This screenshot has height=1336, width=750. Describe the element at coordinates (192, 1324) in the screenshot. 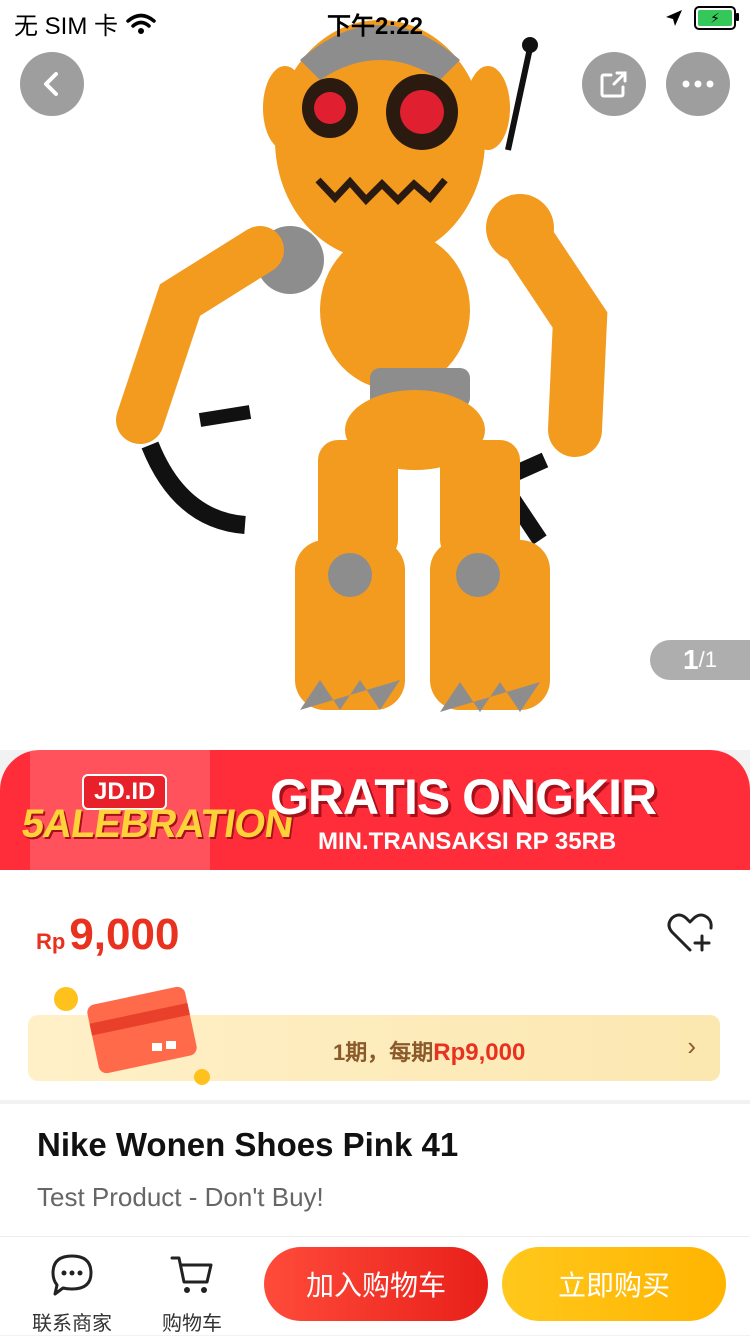

I see `cart-label: 购物车` at that location.